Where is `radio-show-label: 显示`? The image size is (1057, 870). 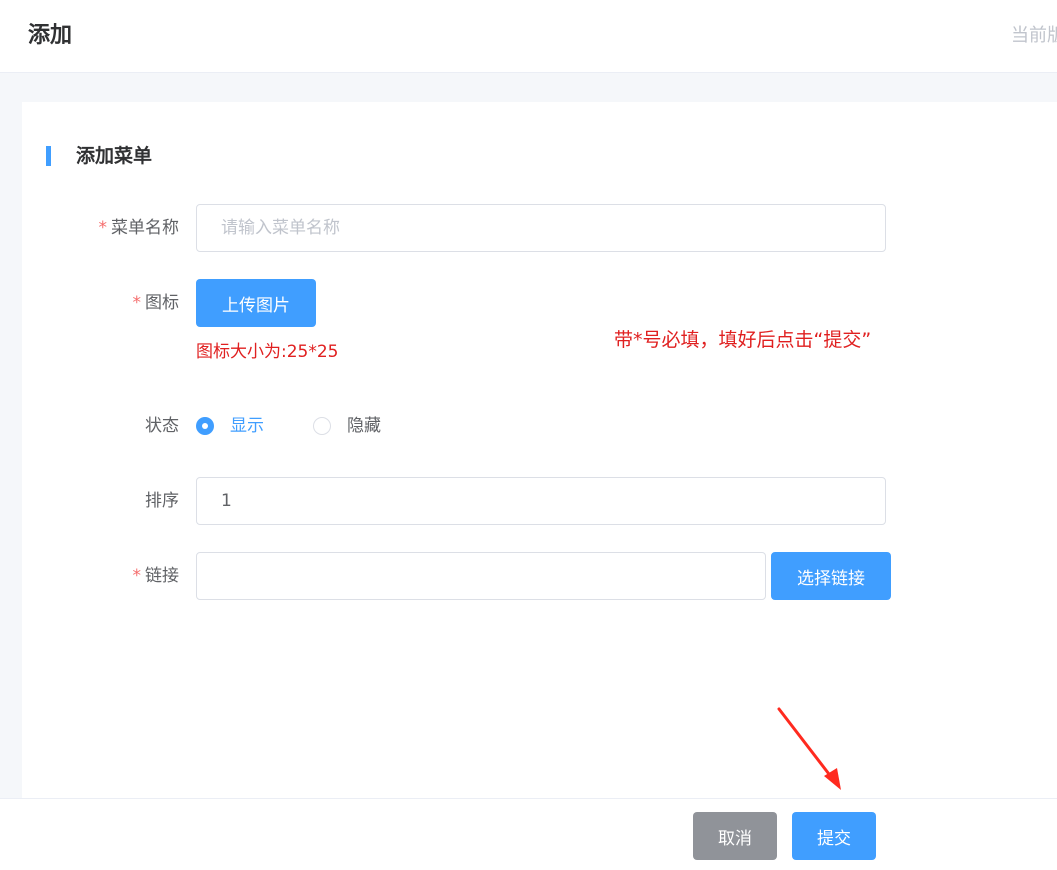 radio-show-label: 显示 is located at coordinates (247, 426).